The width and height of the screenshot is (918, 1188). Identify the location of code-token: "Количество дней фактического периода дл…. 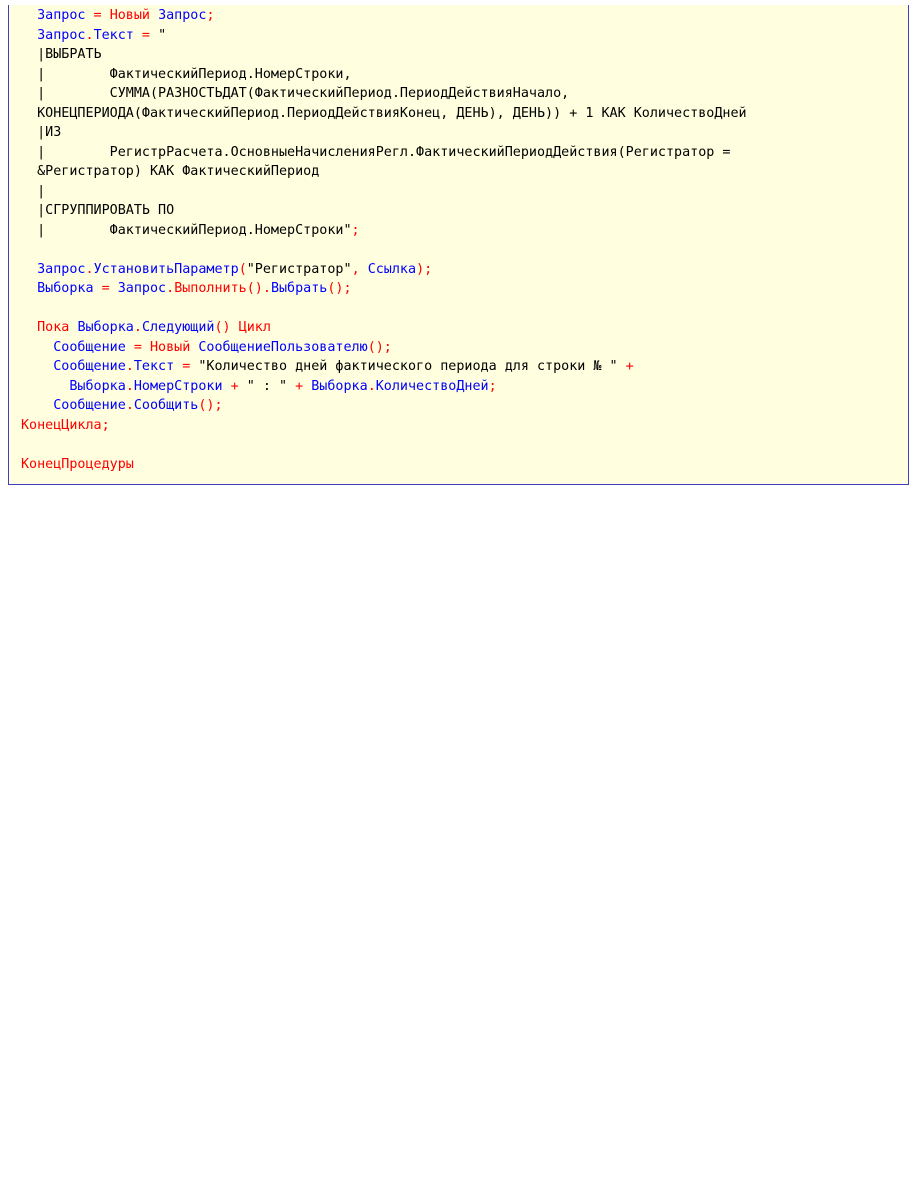
(408, 366).